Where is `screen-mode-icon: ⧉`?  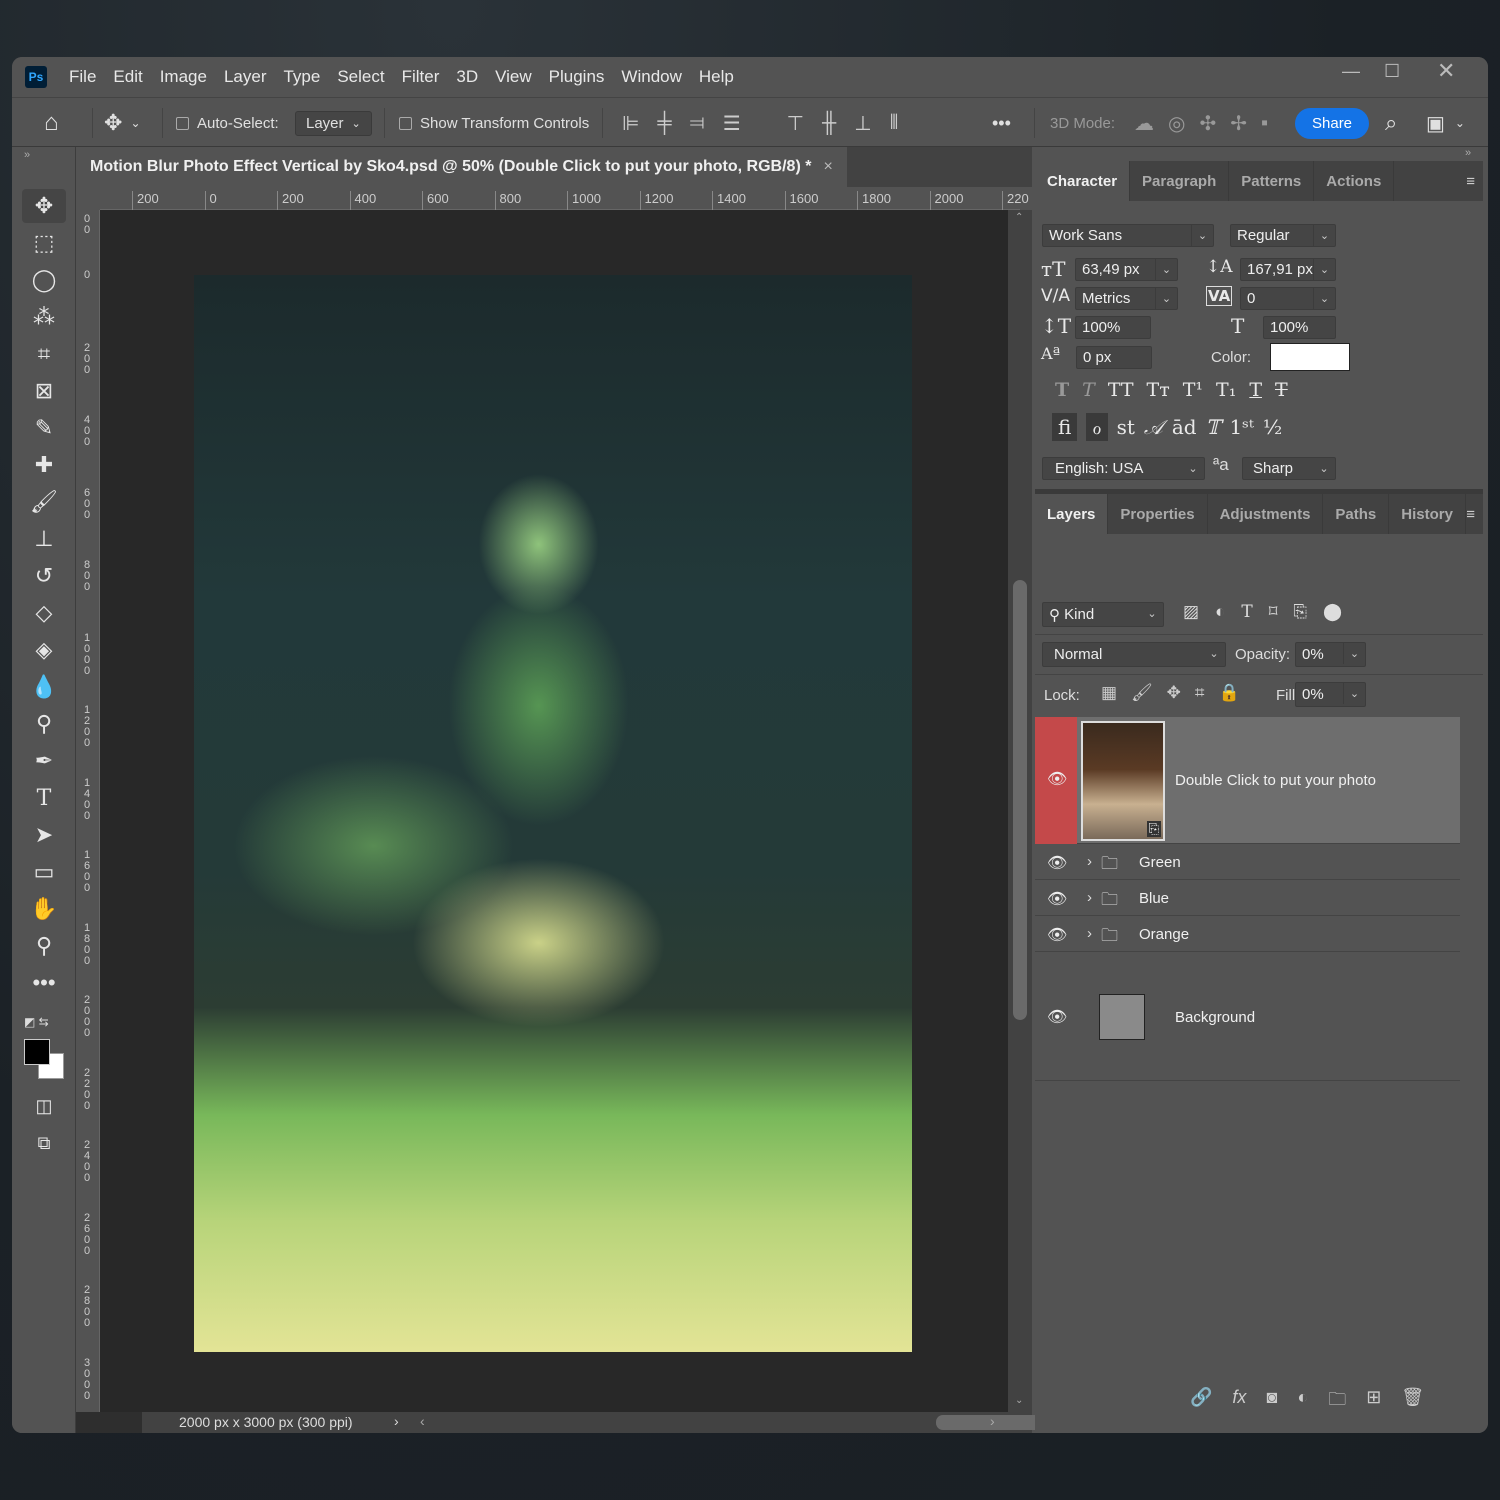 screen-mode-icon: ⧉ is located at coordinates (44, 1143).